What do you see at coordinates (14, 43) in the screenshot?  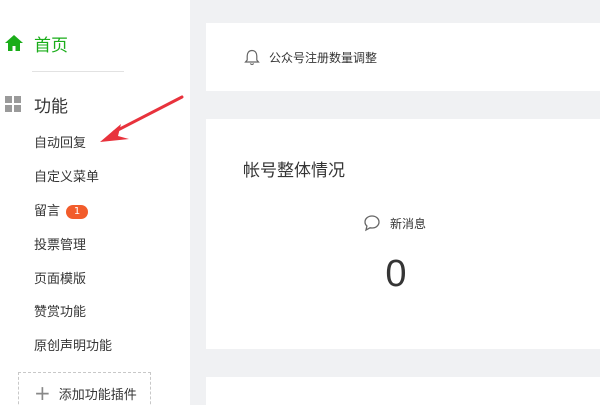 I see `home-icon` at bounding box center [14, 43].